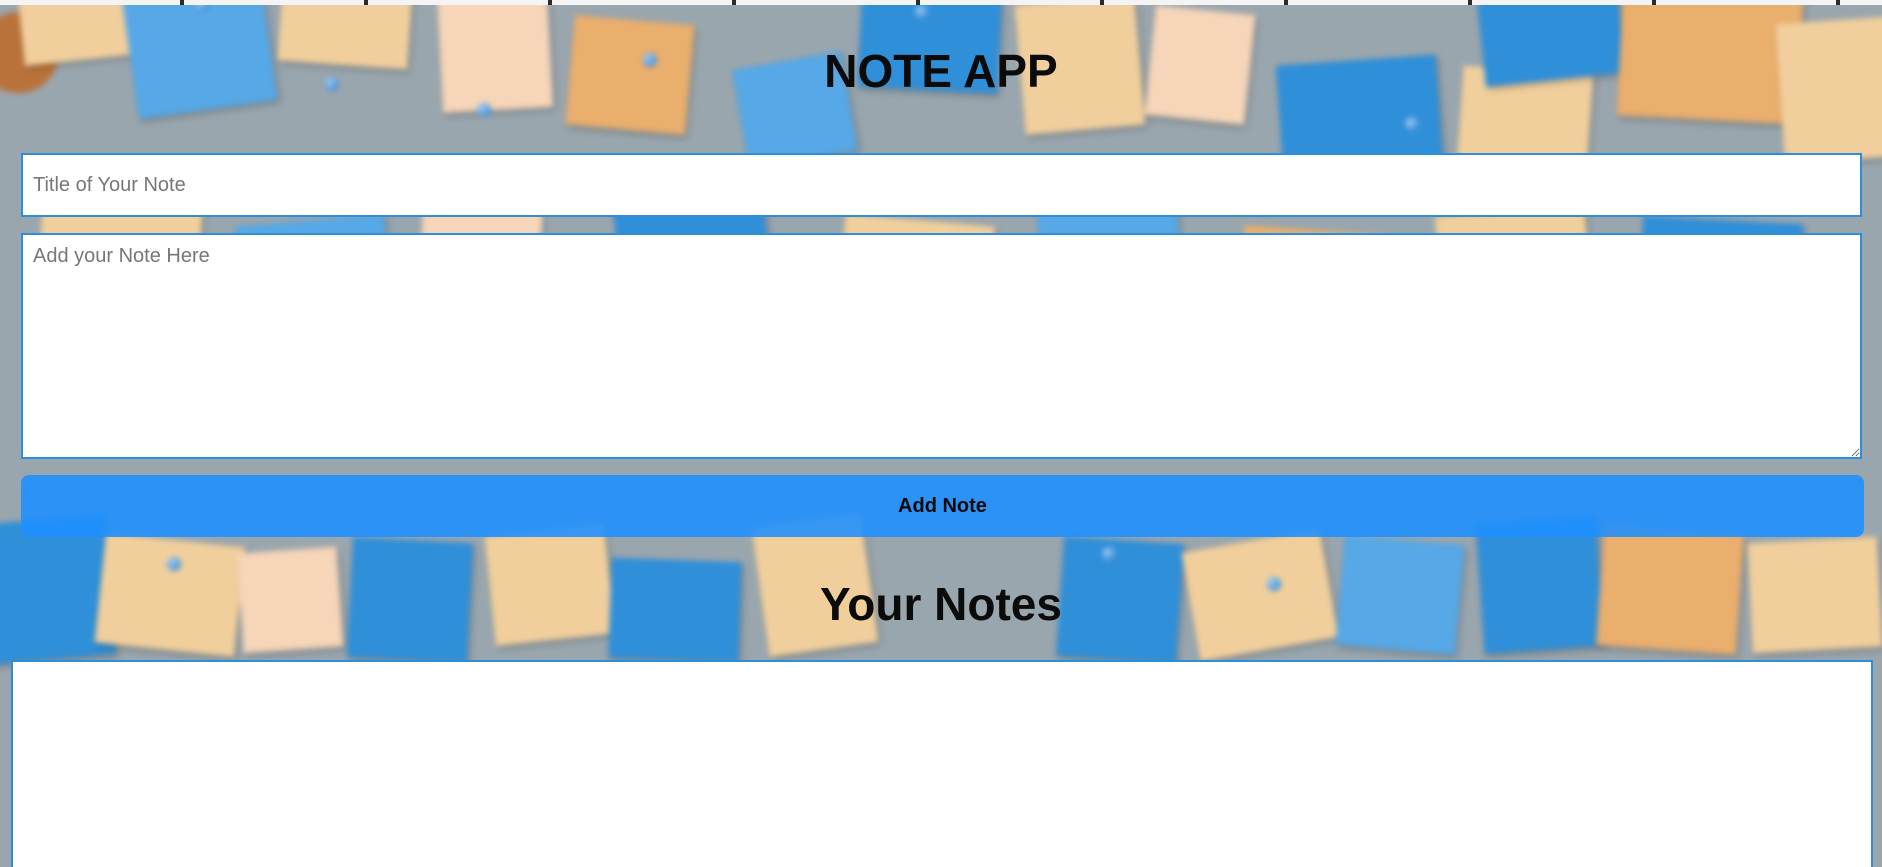 The width and height of the screenshot is (1882, 867). Describe the element at coordinates (941, 71) in the screenshot. I see `app-title: NOTE APP` at that location.